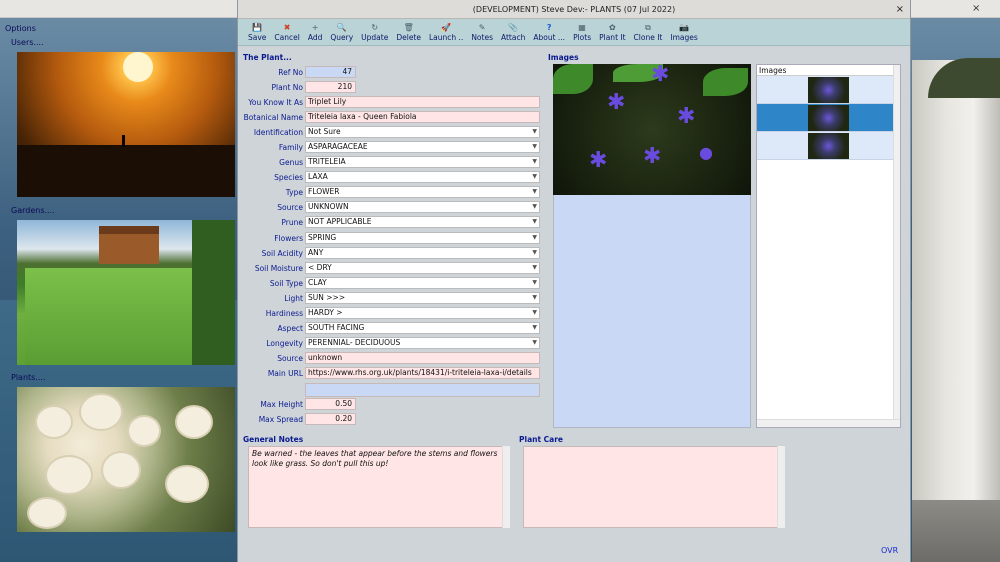 This screenshot has width=1000, height=562. What do you see at coordinates (582, 32) in the screenshot?
I see `plots-button: ▦ Plots` at bounding box center [582, 32].